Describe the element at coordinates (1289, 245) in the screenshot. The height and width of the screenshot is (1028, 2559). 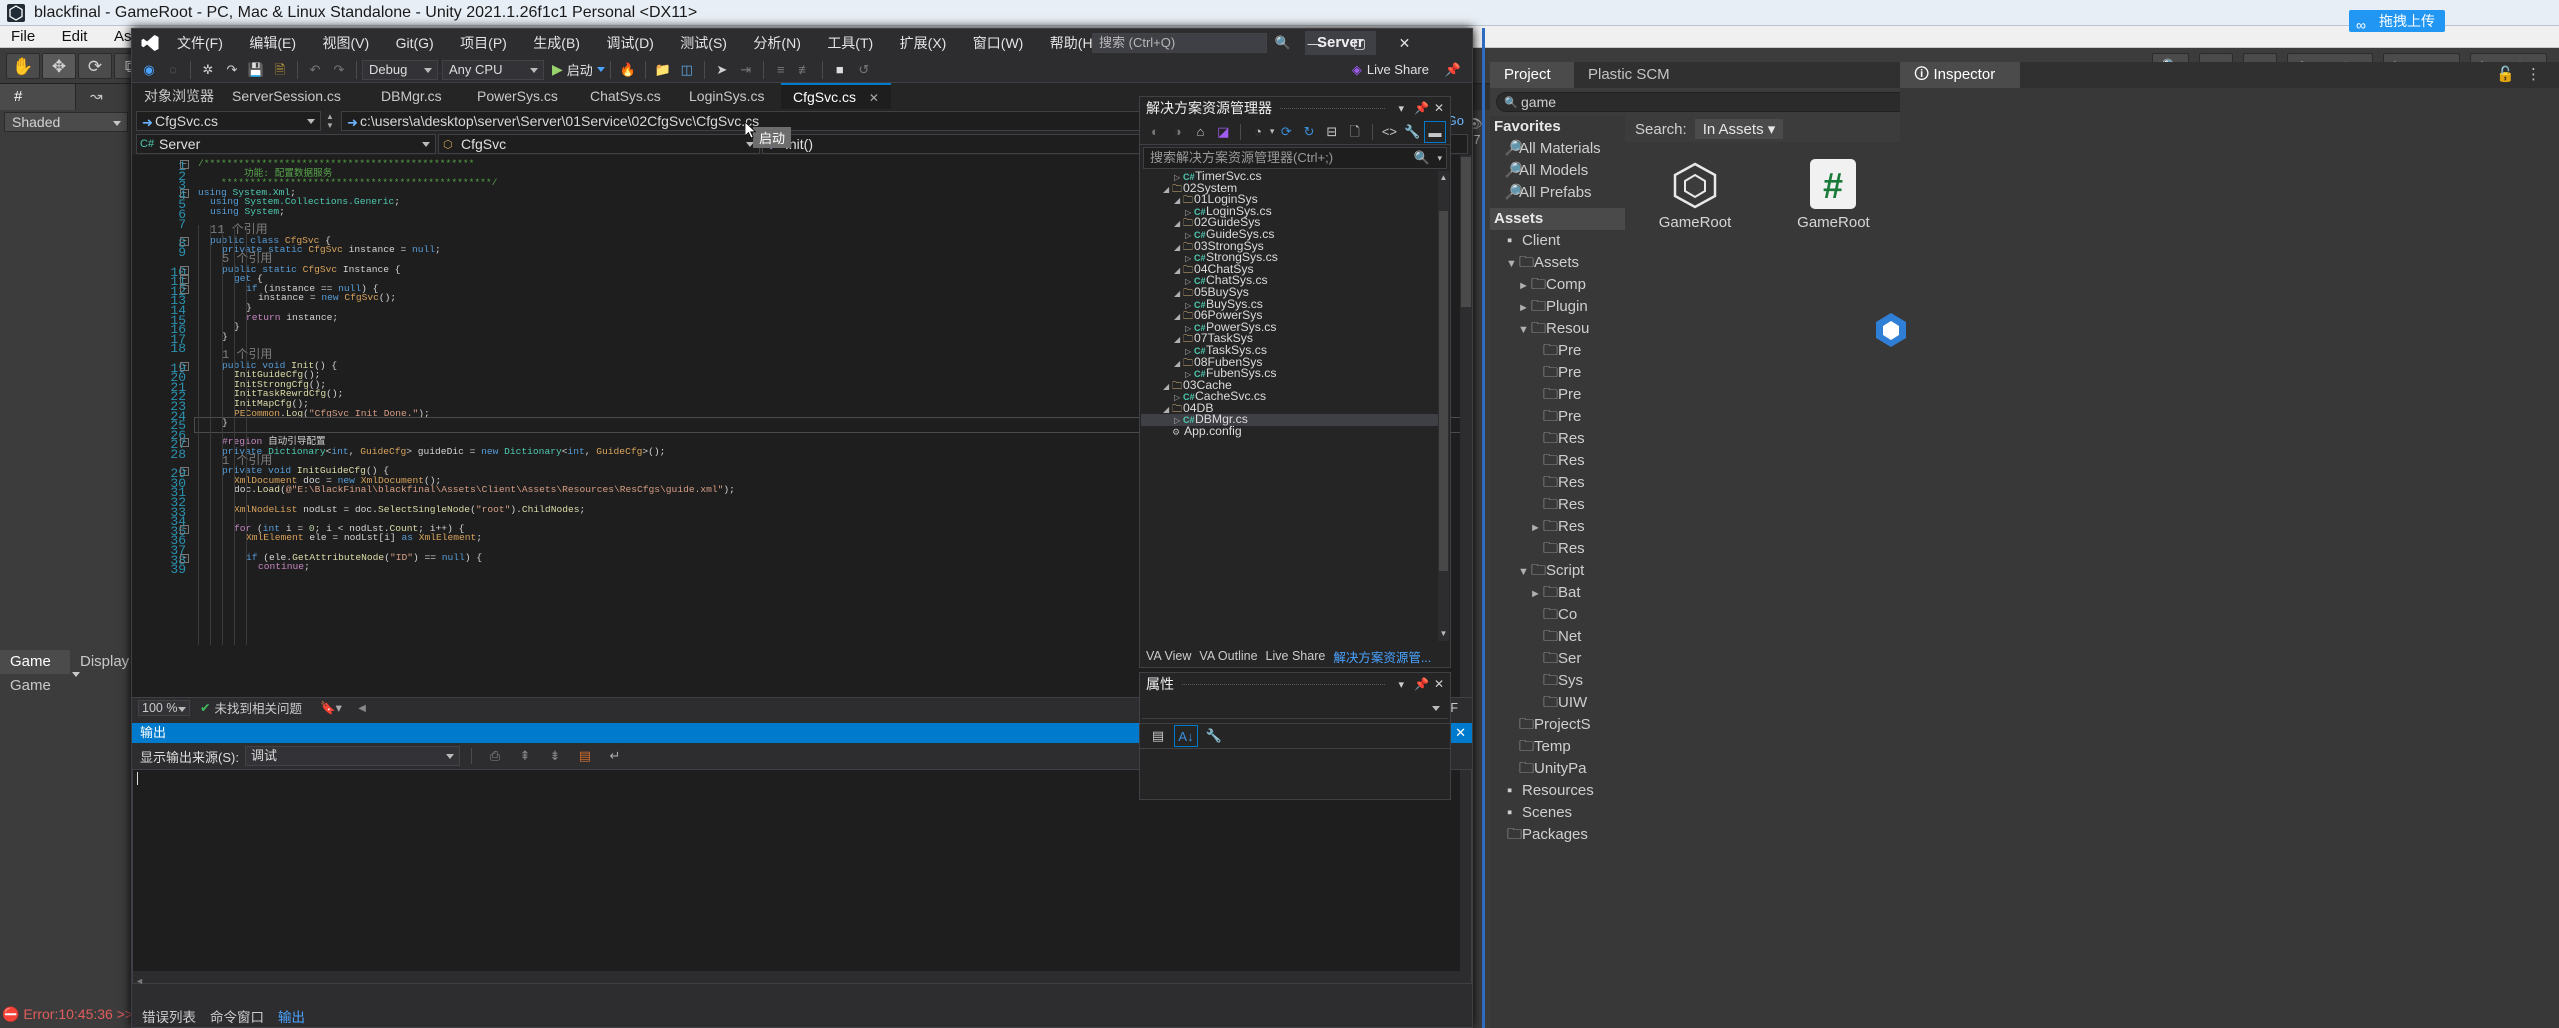
I see `se-tree-row: ◢ 🗀03StrongSys` at that location.